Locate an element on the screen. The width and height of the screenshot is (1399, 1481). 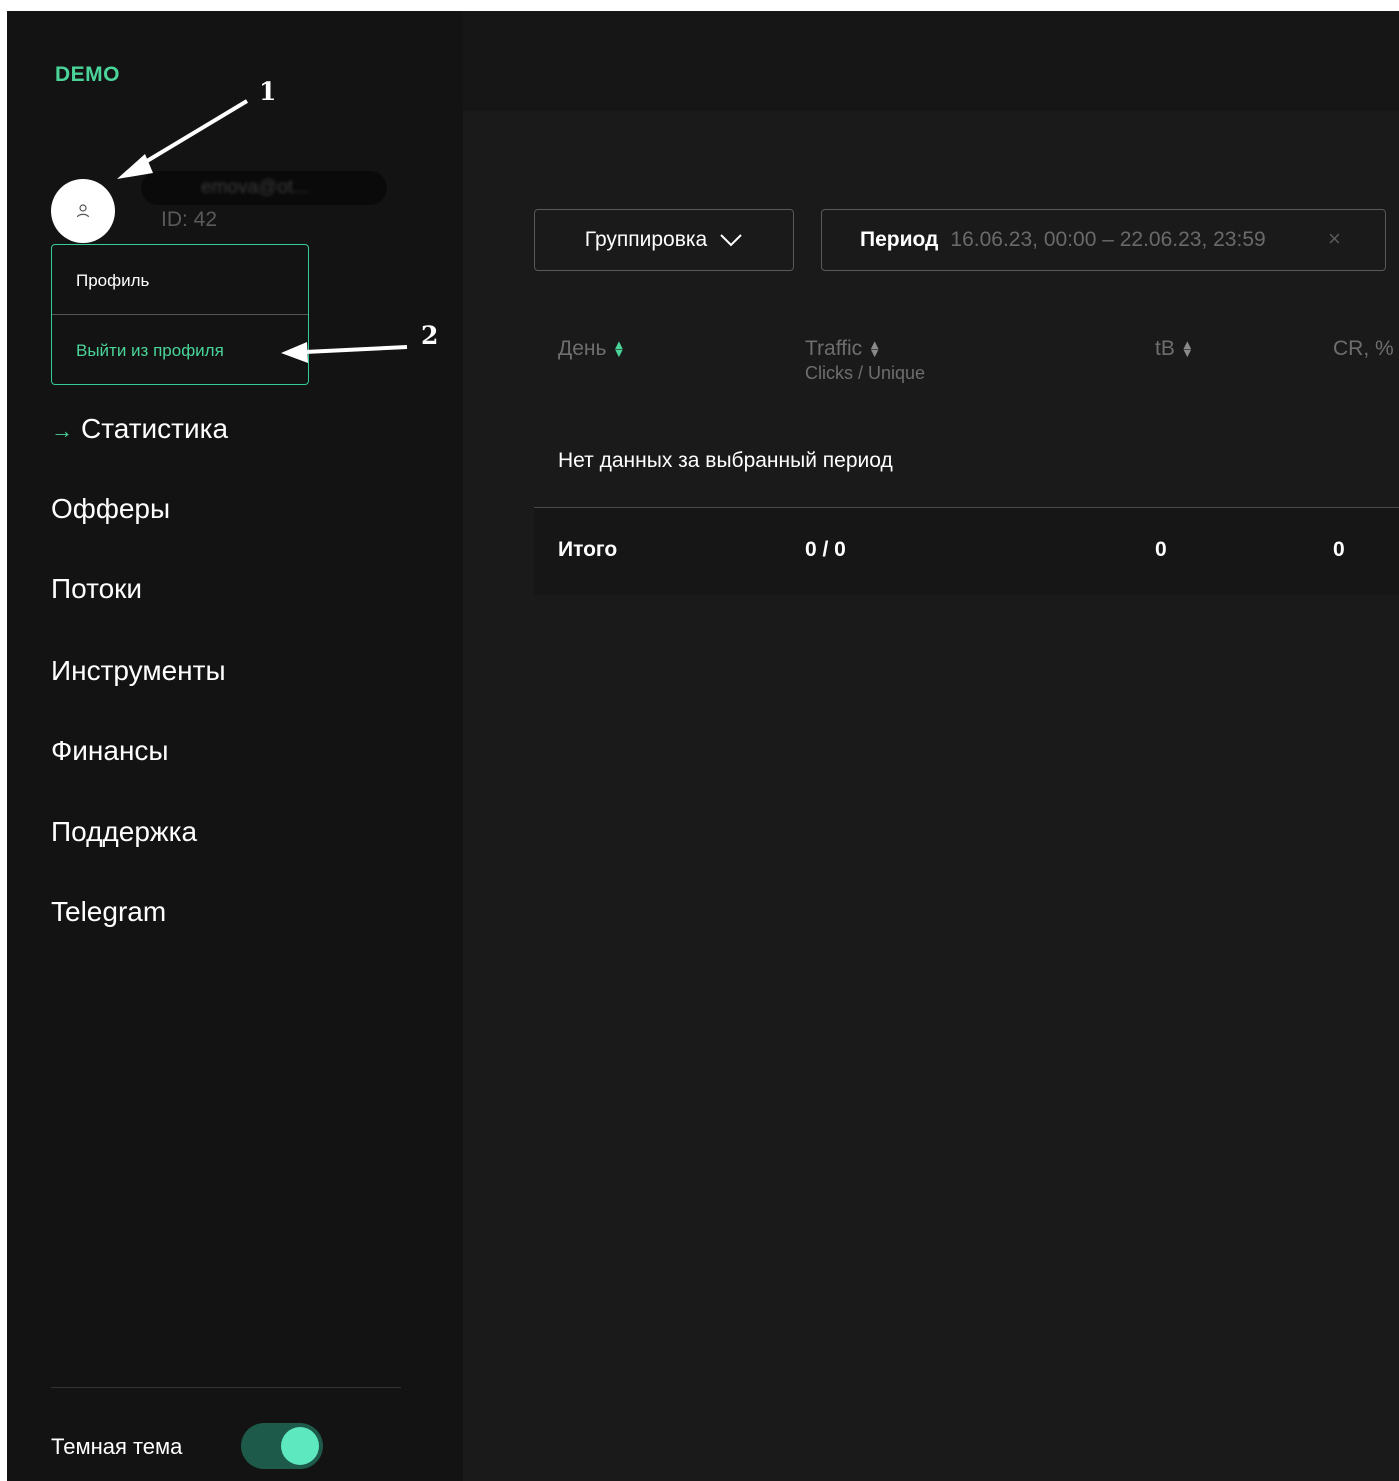
column-header-label: tB is located at coordinates (1165, 348).